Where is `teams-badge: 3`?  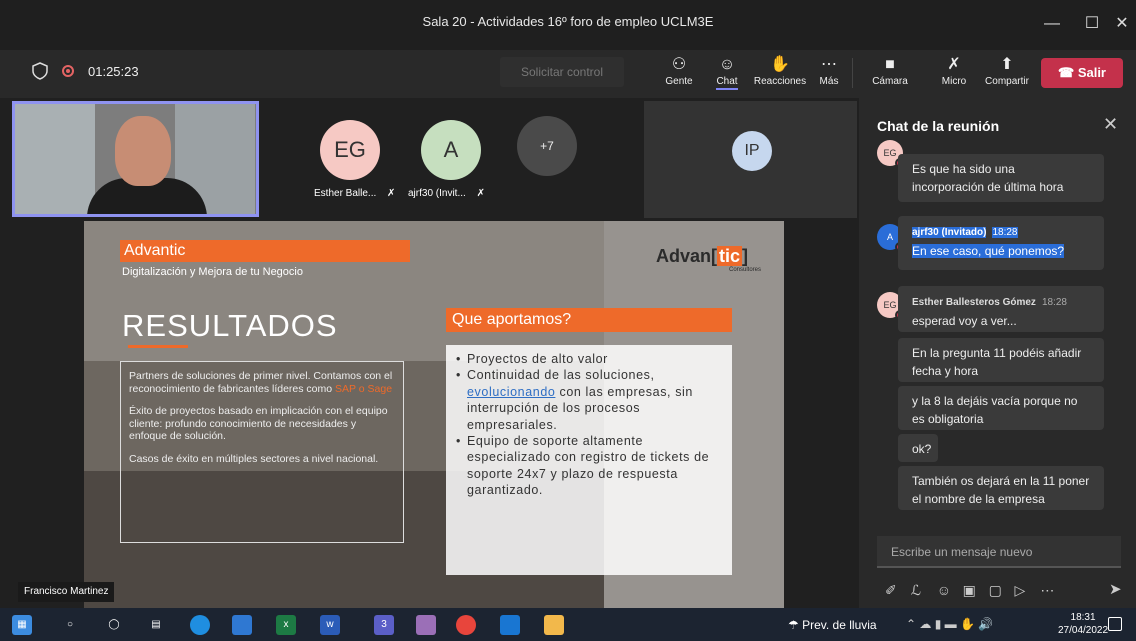
teams-badge: 3 is located at coordinates (384, 624).